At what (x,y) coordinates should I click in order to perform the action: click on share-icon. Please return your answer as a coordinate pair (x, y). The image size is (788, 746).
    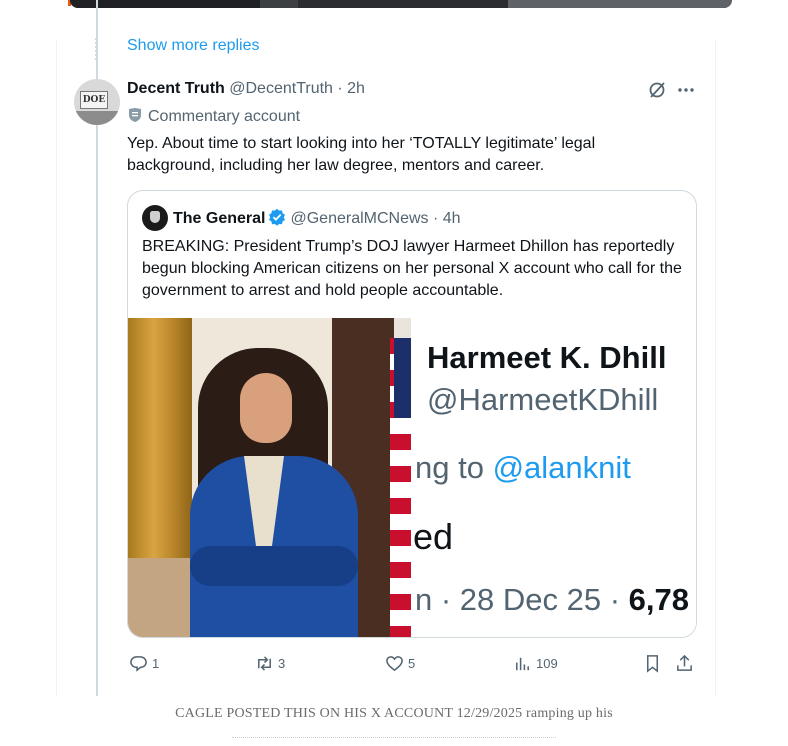
    Looking at the image, I should click on (684, 662).